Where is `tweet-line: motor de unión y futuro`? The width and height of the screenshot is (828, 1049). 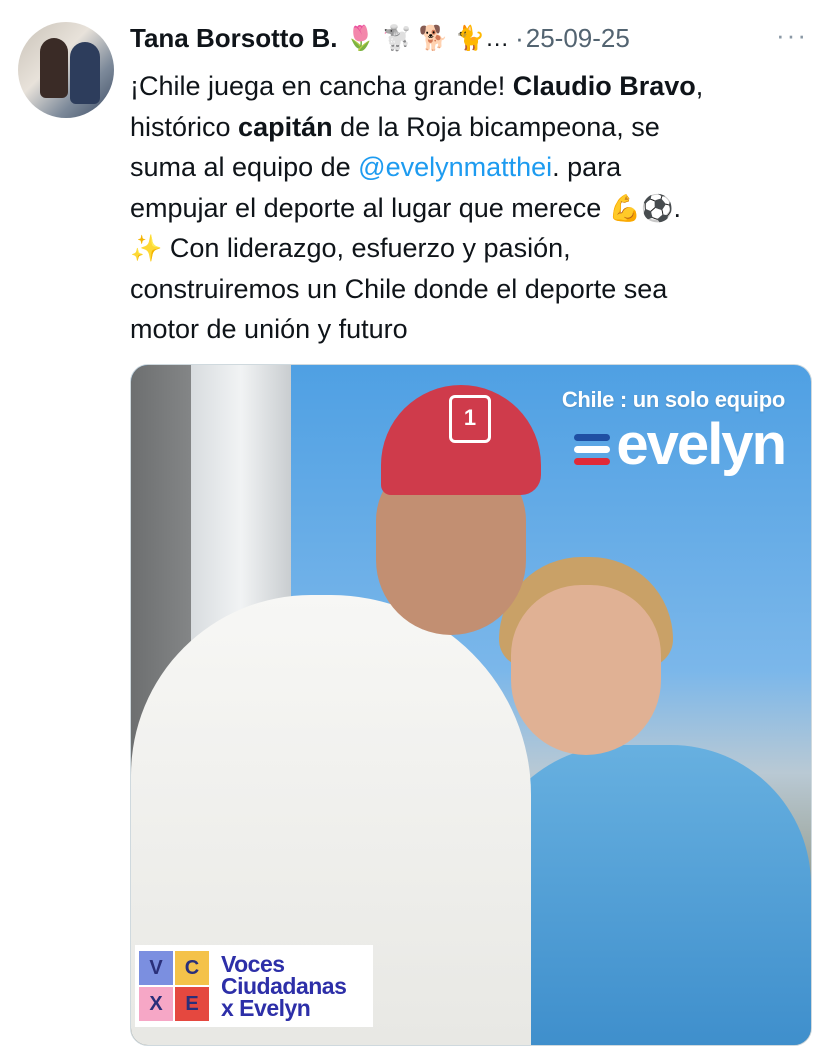
tweet-line: motor de unión y futuro is located at coordinates (470, 329).